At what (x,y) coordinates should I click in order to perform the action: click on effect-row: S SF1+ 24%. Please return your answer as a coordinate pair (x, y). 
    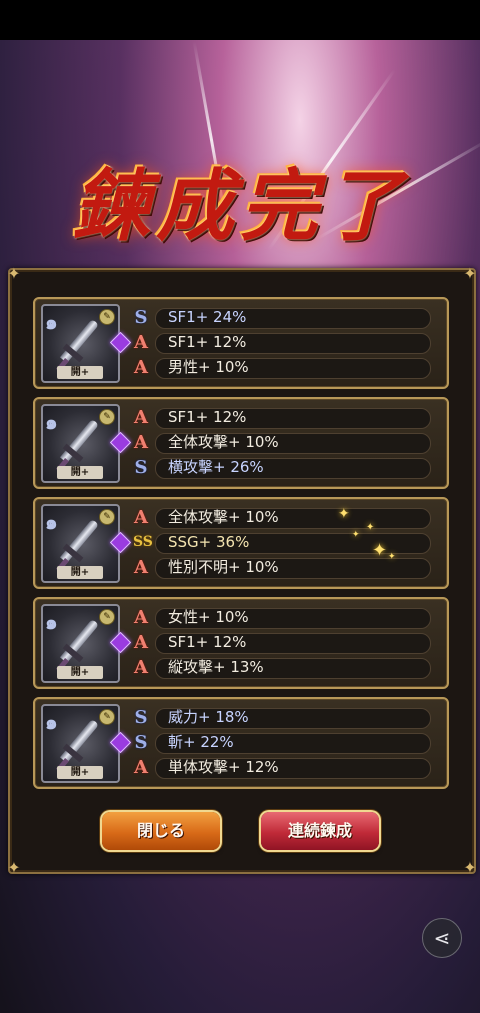
    Looking at the image, I should click on (284, 318).